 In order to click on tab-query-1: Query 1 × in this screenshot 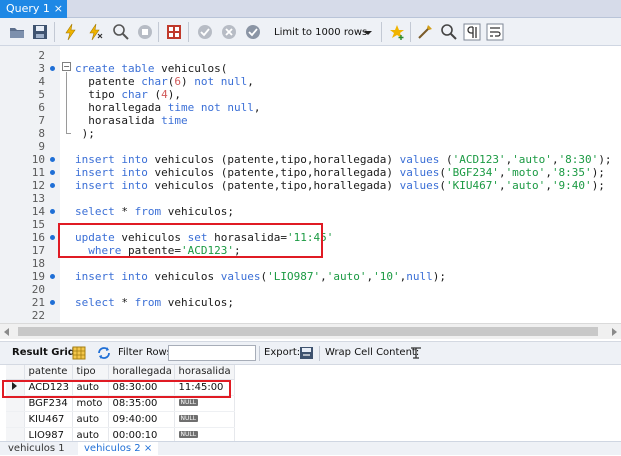, I will do `click(33, 9)`.